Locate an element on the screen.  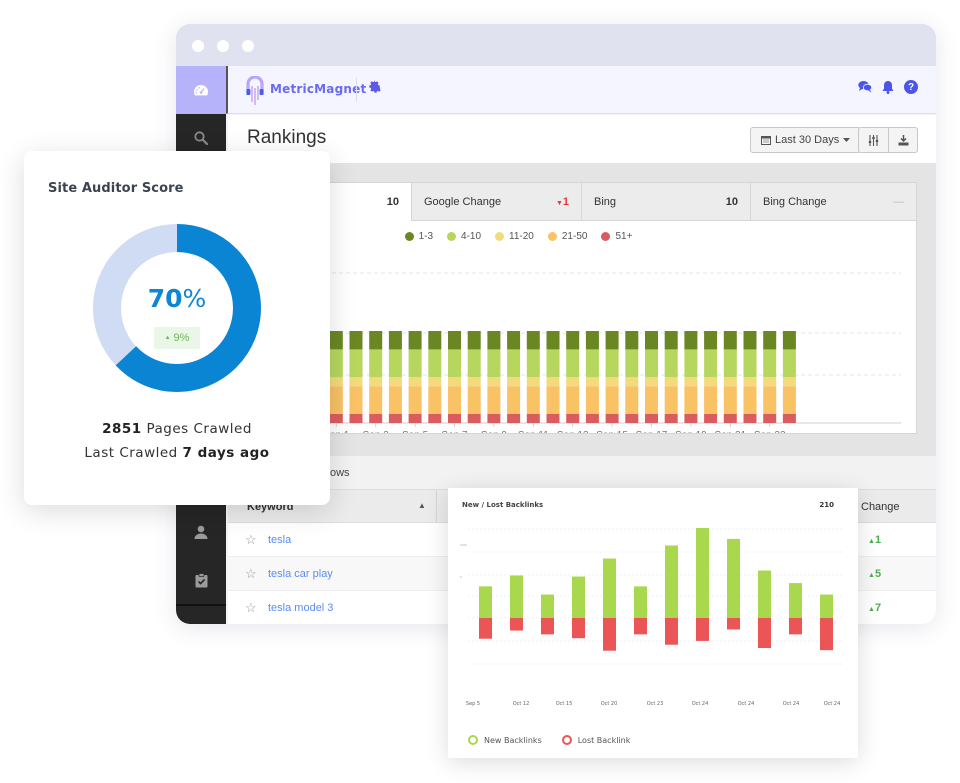
tab-google-change: Google Change ▼1 is located at coordinates (496, 202).